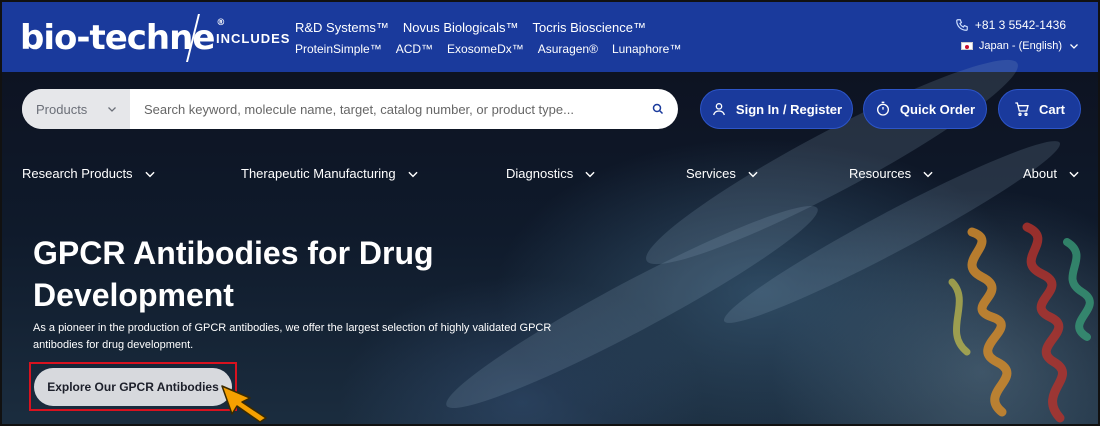 The height and width of the screenshot is (426, 1100). What do you see at coordinates (1051, 109) in the screenshot?
I see `cart-label: Cart` at bounding box center [1051, 109].